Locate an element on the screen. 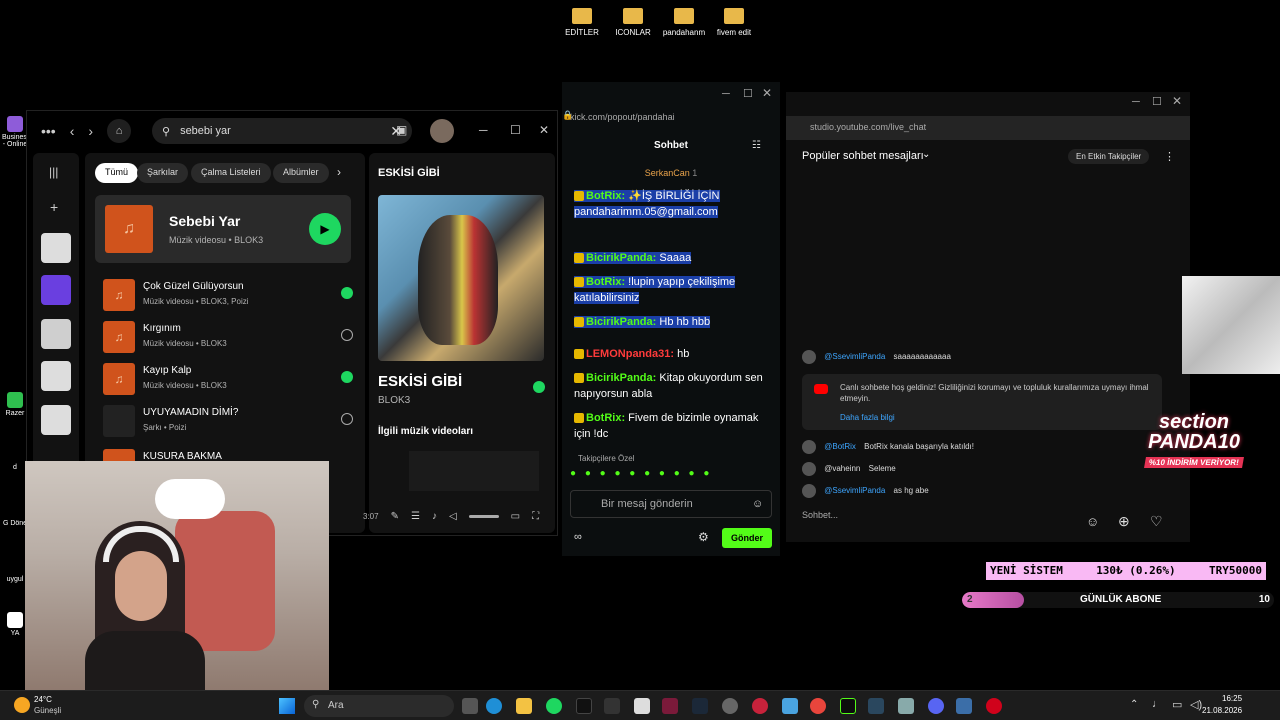  headphones-icon: ♪ is located at coordinates (434, 516).